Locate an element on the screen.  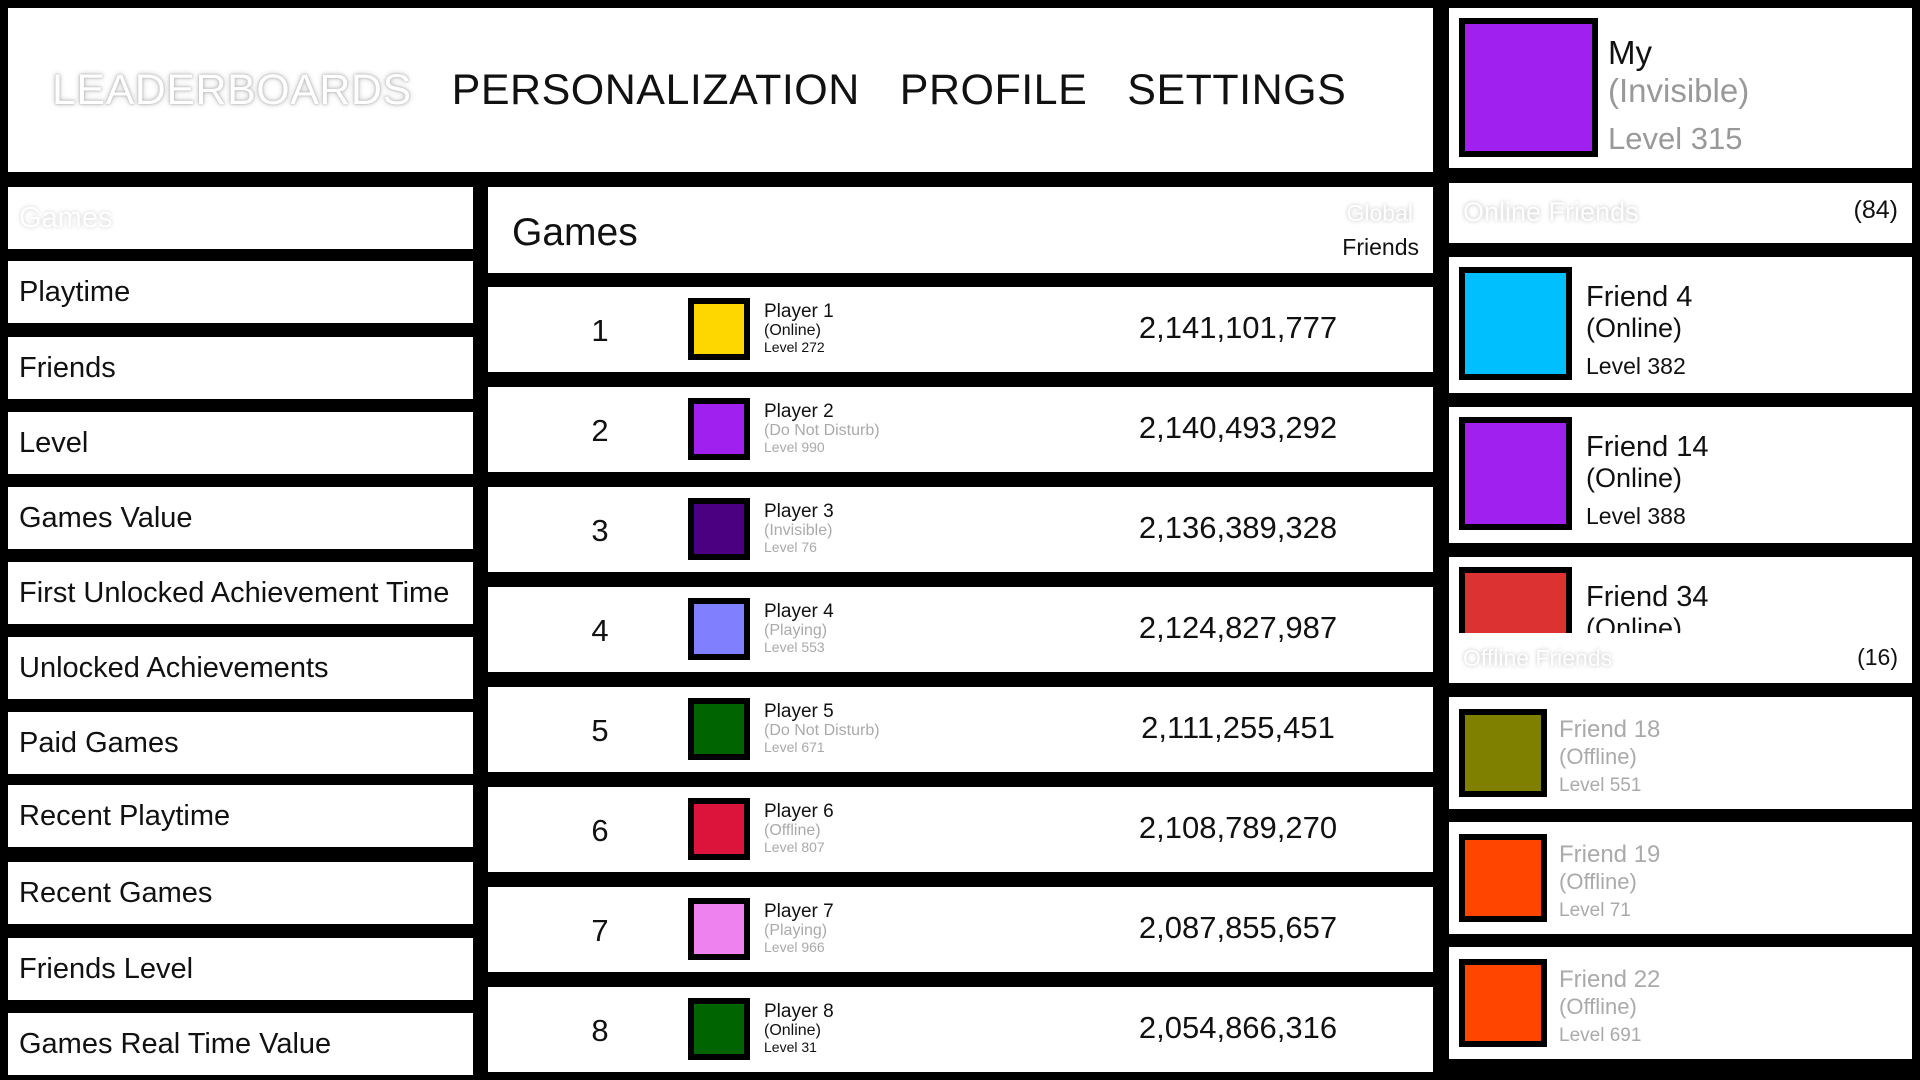
rank-number: 8 is located at coordinates (600, 1030).